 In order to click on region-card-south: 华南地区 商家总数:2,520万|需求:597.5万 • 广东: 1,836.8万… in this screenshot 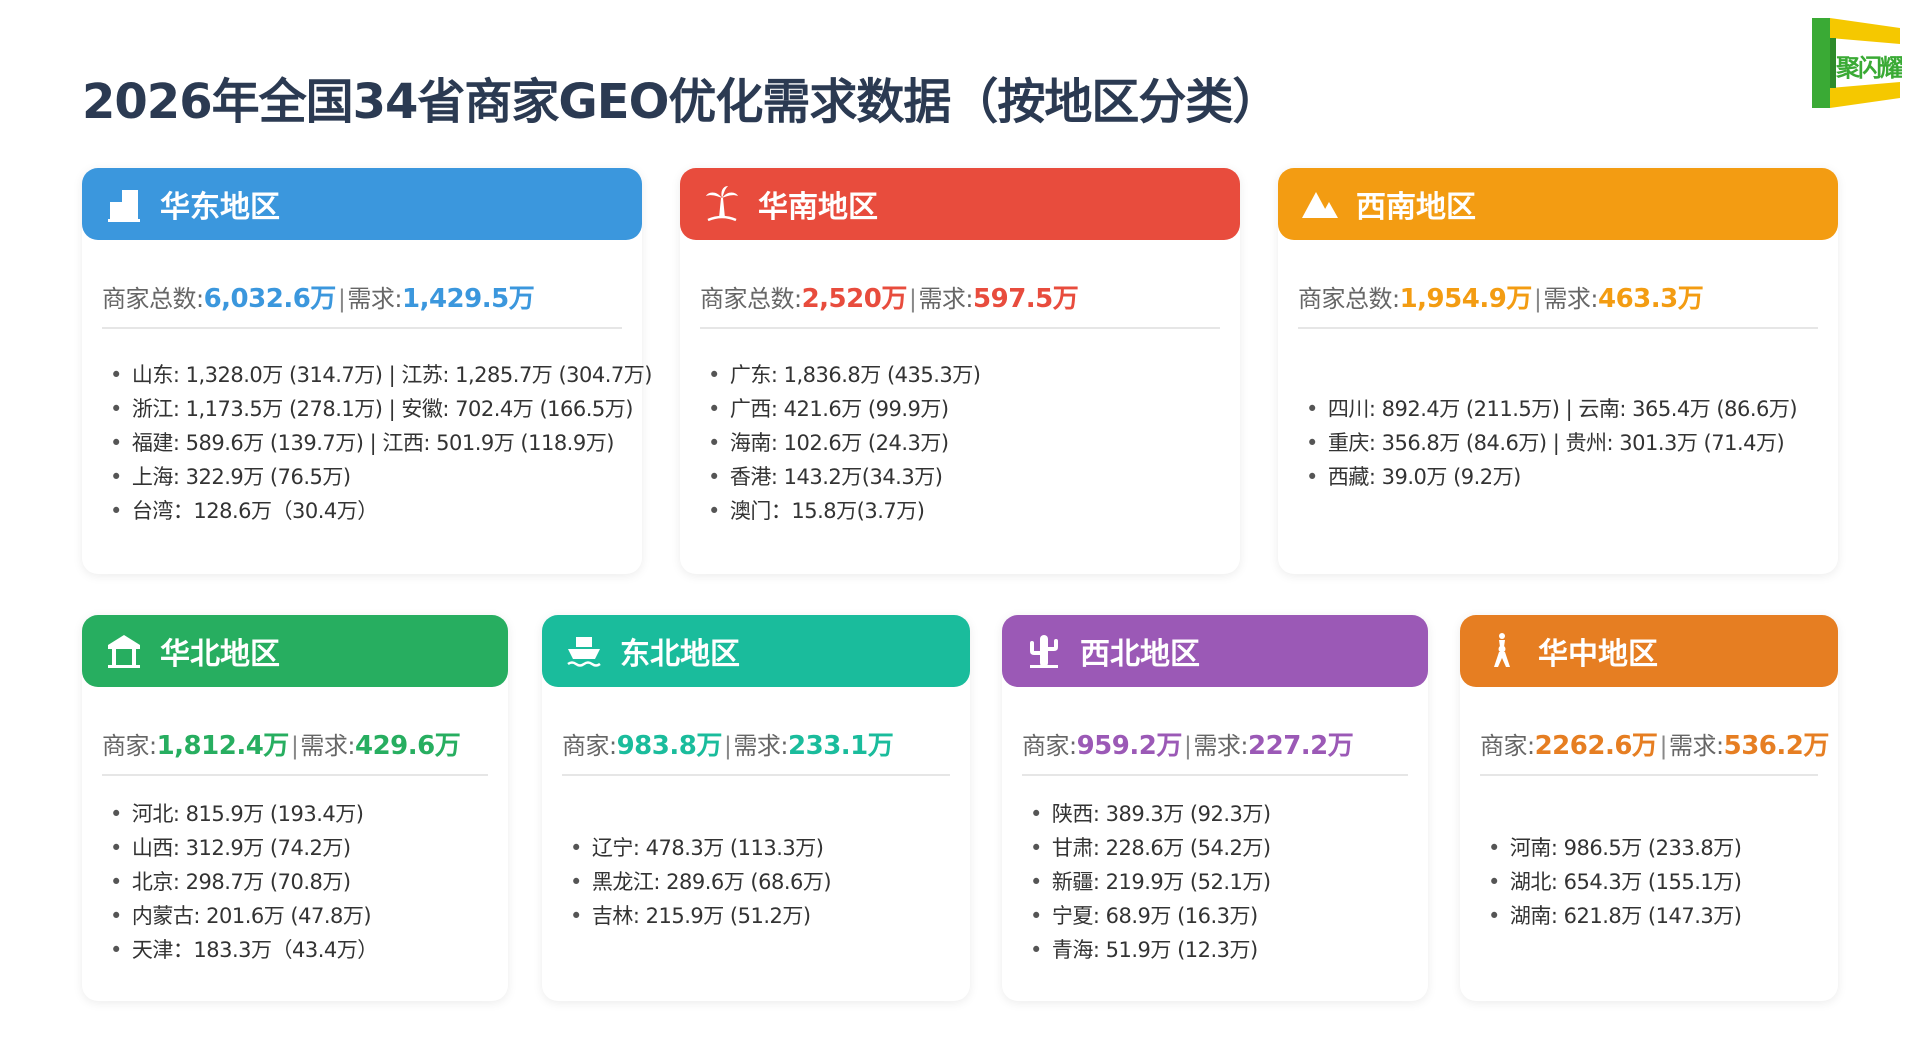, I will do `click(960, 371)`.